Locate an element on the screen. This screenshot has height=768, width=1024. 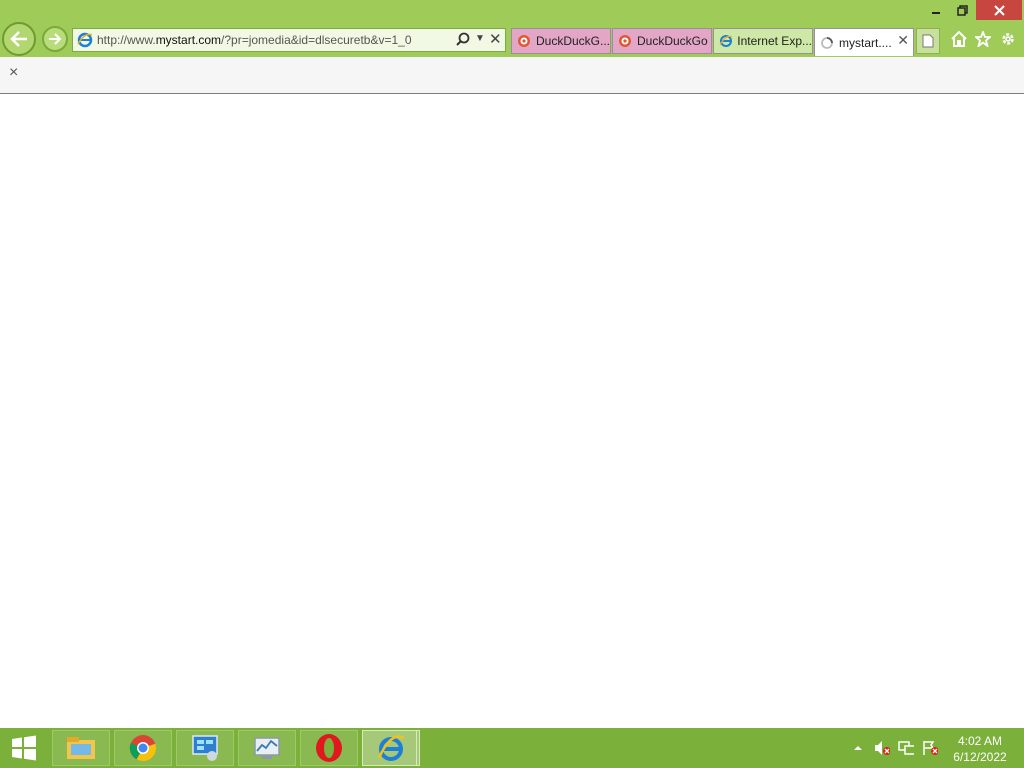
taskbar-opera is located at coordinates (329, 748).